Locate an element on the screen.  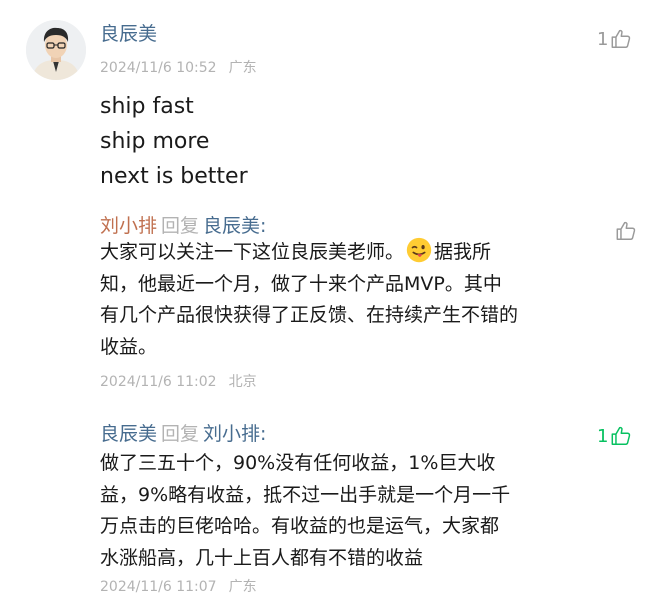
comment-meta: 2024/11/6 10:52 广东 is located at coordinates (178, 67).